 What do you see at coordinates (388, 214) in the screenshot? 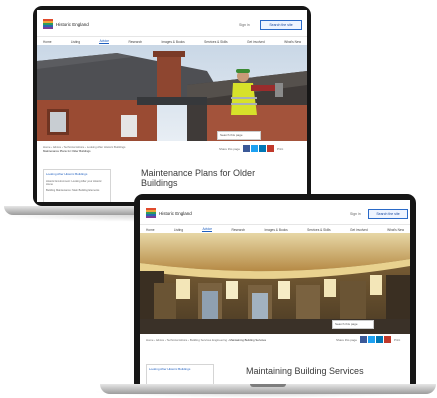
I see `search-site-button: Search the site` at bounding box center [388, 214].